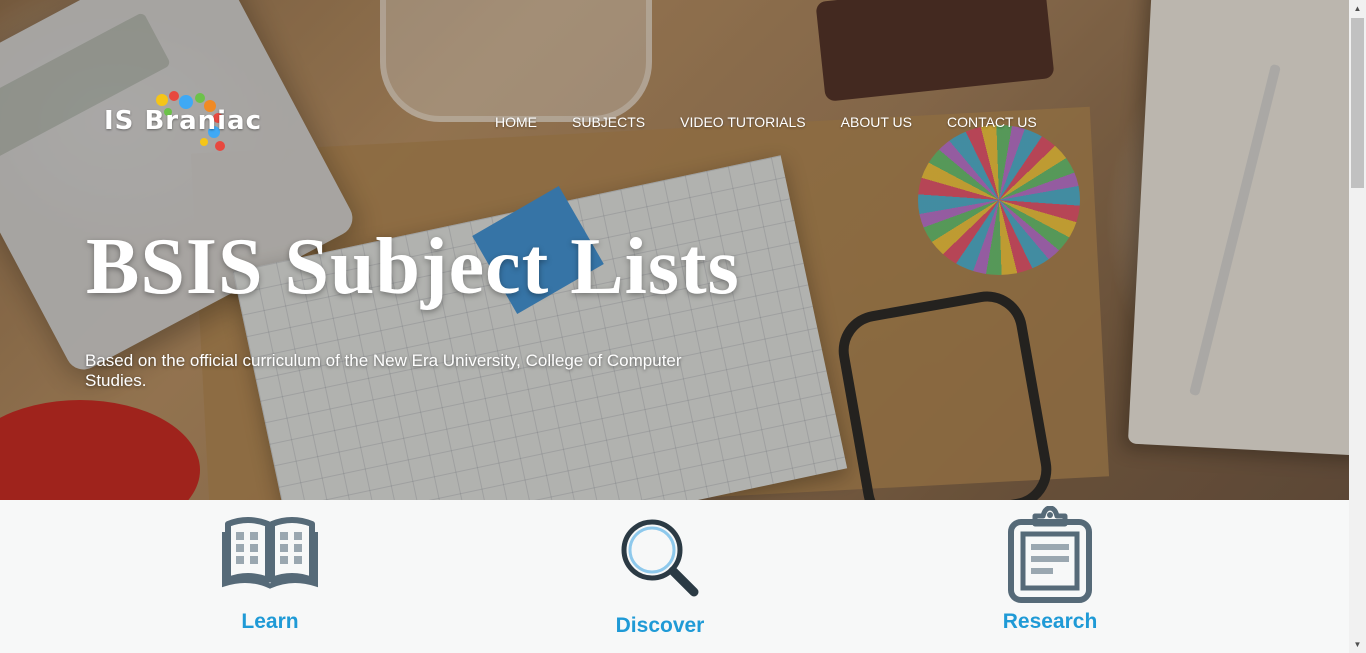 The image size is (1366, 653). What do you see at coordinates (1050, 622) in the screenshot?
I see `feature-research-label: Research` at bounding box center [1050, 622].